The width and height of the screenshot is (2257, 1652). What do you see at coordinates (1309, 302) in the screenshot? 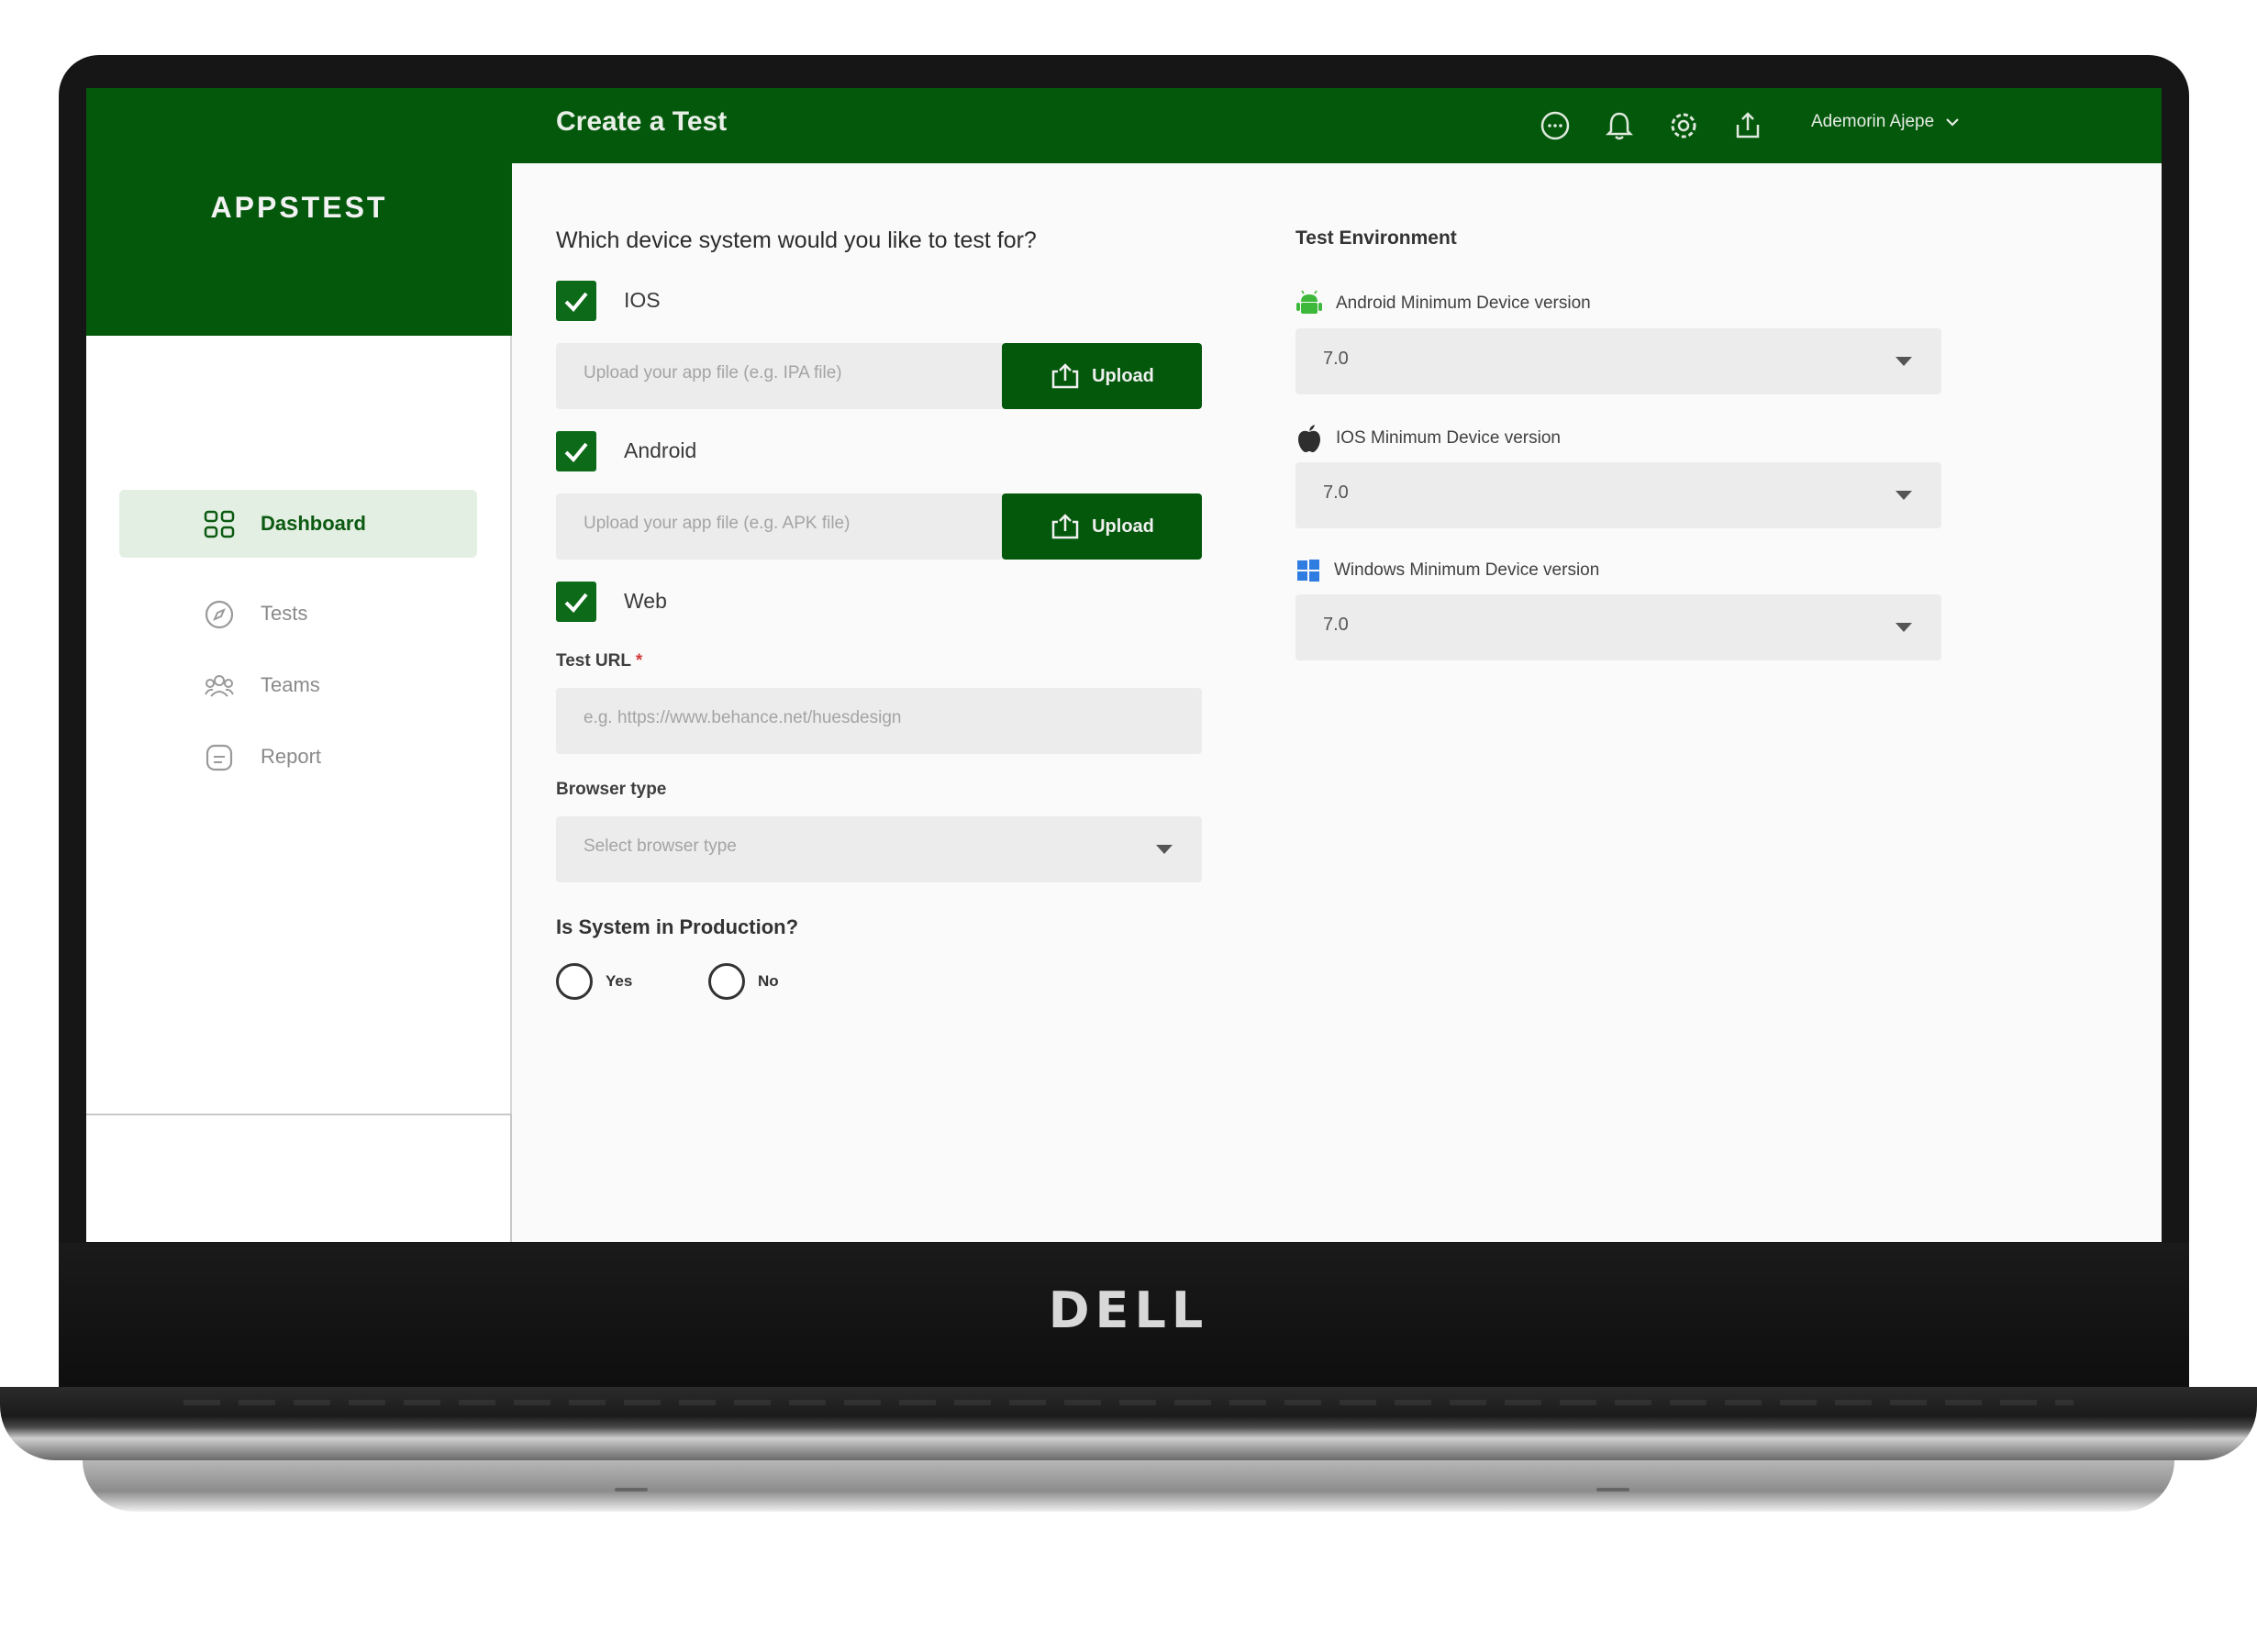
I see `android-icon` at bounding box center [1309, 302].